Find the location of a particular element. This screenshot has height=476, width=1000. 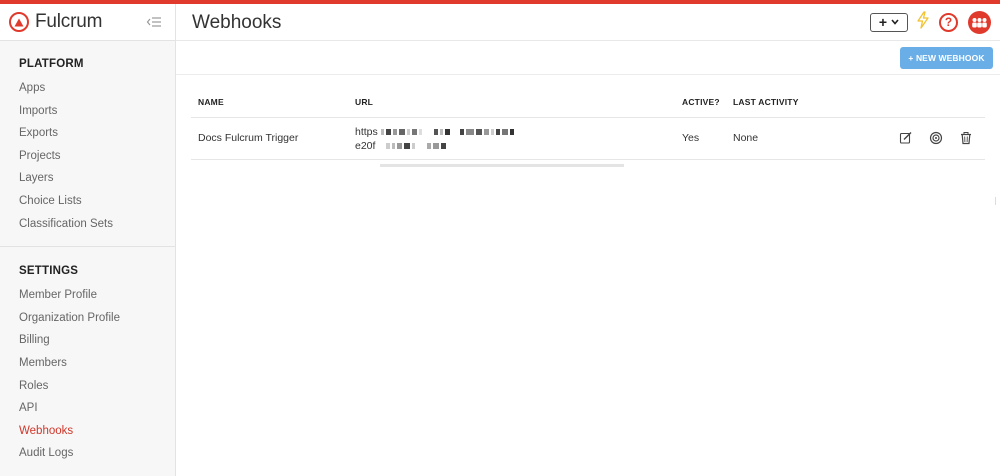

webhook-active-status: Yes is located at coordinates (691, 138).